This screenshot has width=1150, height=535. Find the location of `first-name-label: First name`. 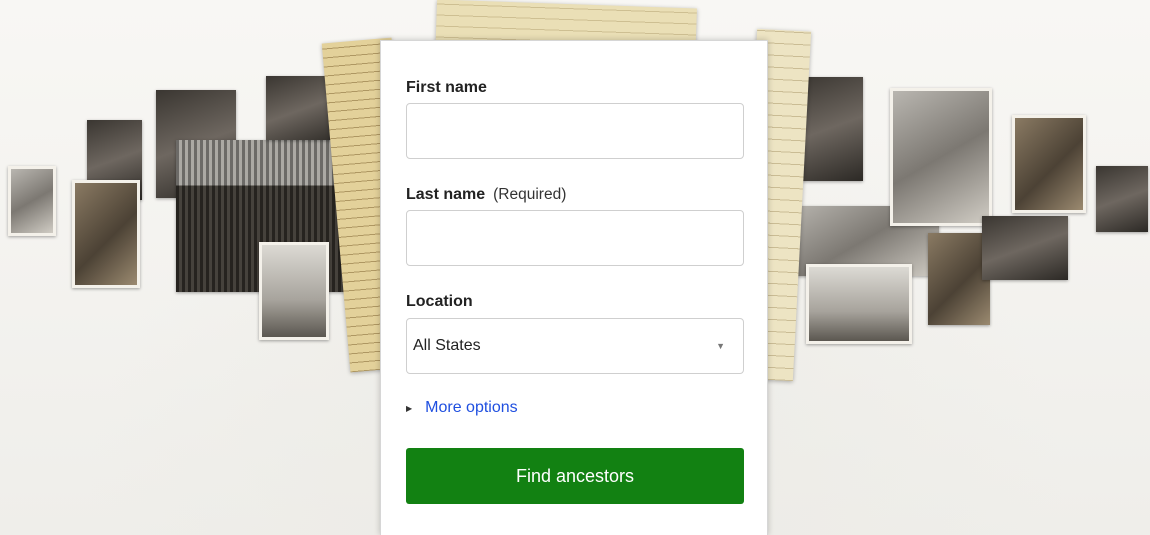

first-name-label: First name is located at coordinates (446, 88).